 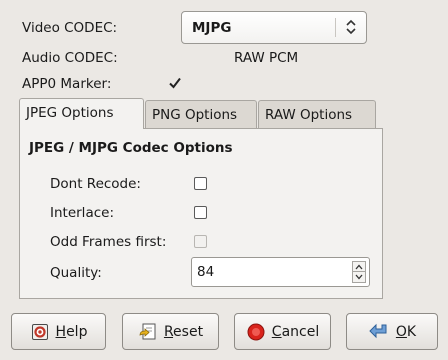 I want to click on reset-button: Reset, so click(x=170, y=331).